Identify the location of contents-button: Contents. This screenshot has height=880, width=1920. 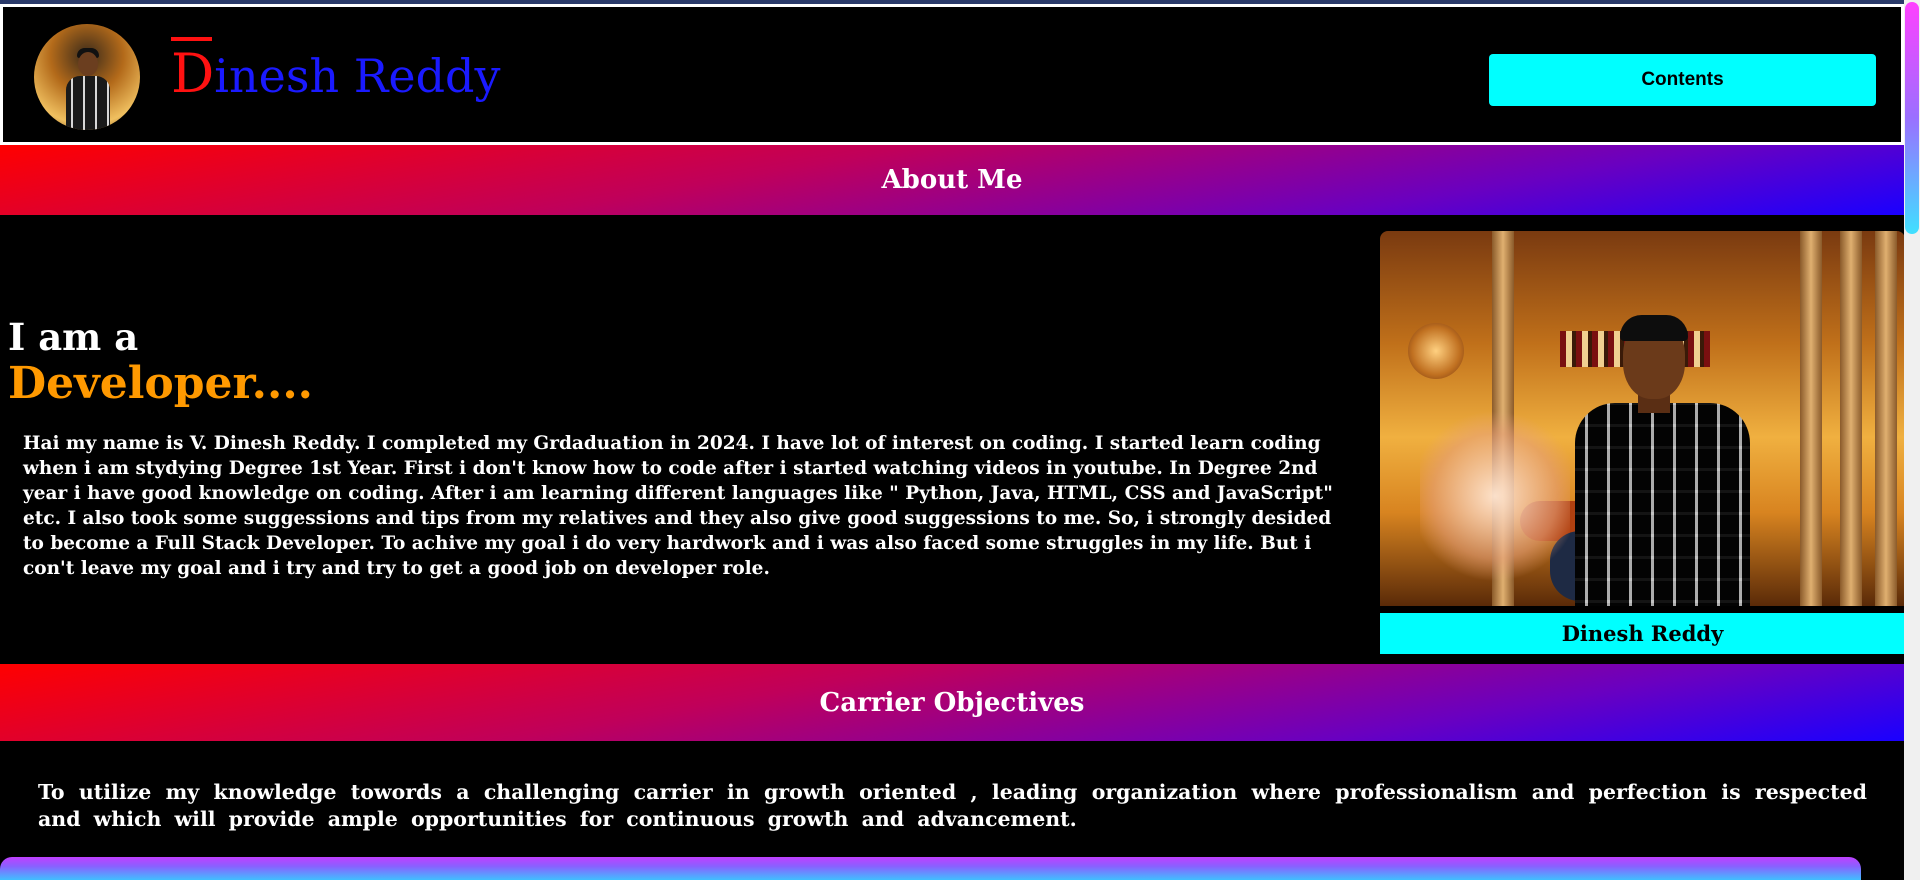
(1682, 80).